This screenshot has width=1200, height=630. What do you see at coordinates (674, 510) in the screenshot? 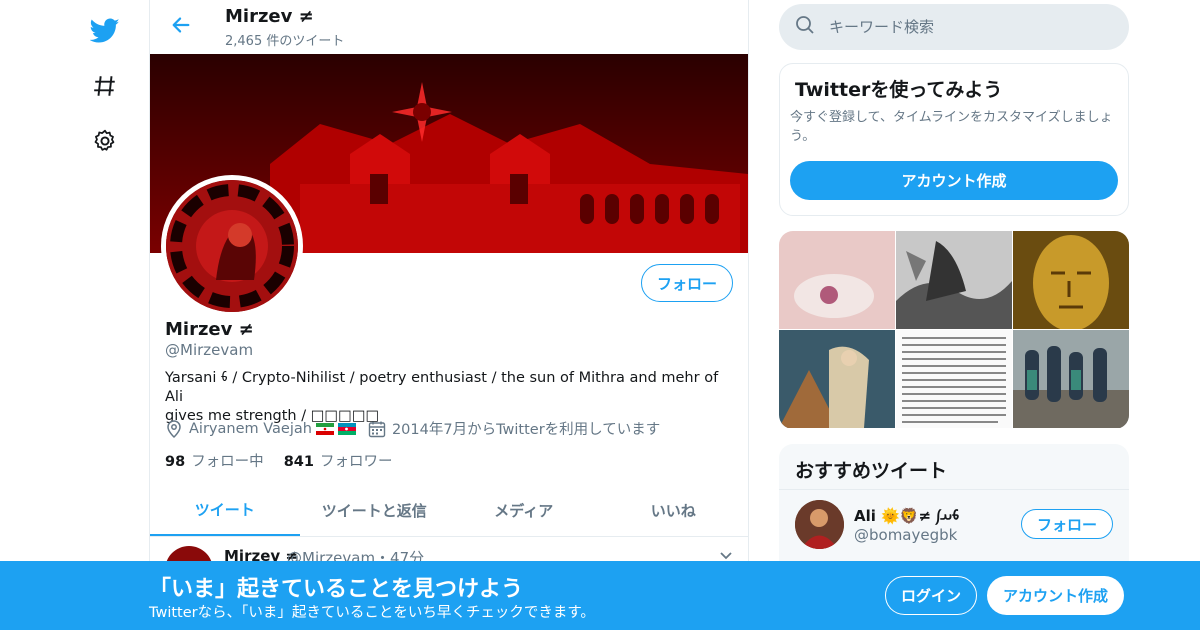
I see `tab-likes: いいね` at bounding box center [674, 510].